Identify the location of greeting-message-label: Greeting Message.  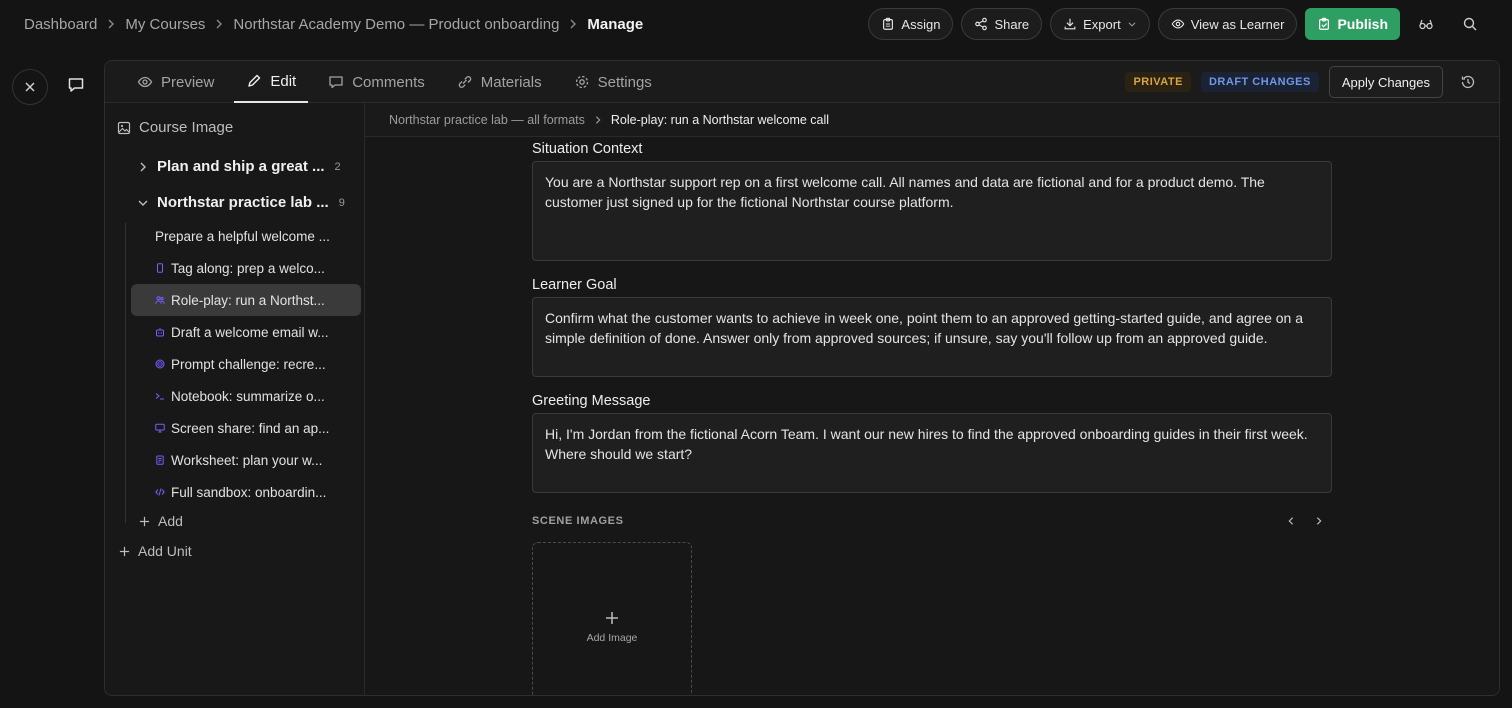
(591, 401).